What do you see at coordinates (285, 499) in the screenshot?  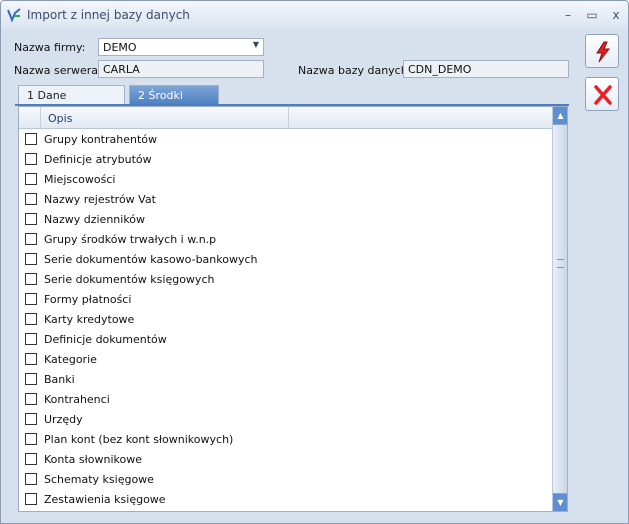 I see `table-row: Zestawienia księgowe` at bounding box center [285, 499].